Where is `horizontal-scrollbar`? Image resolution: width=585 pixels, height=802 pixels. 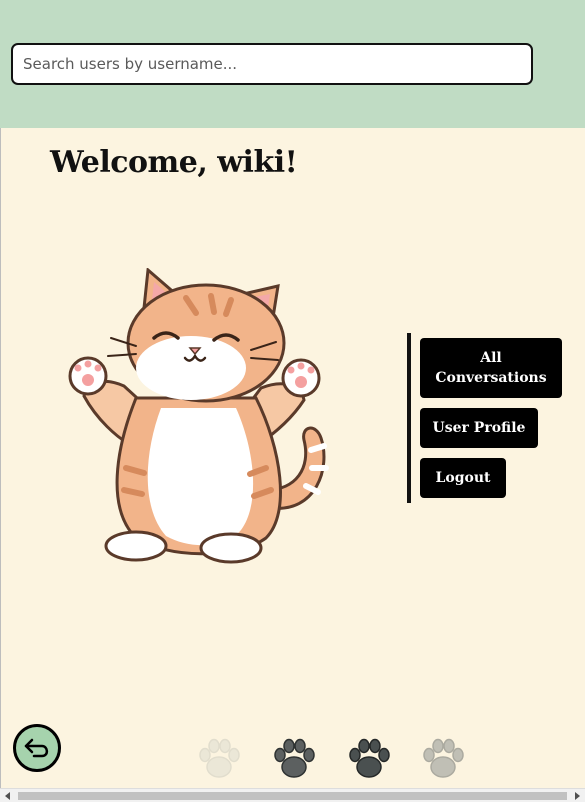
horizontal-scrollbar is located at coordinates (292, 795).